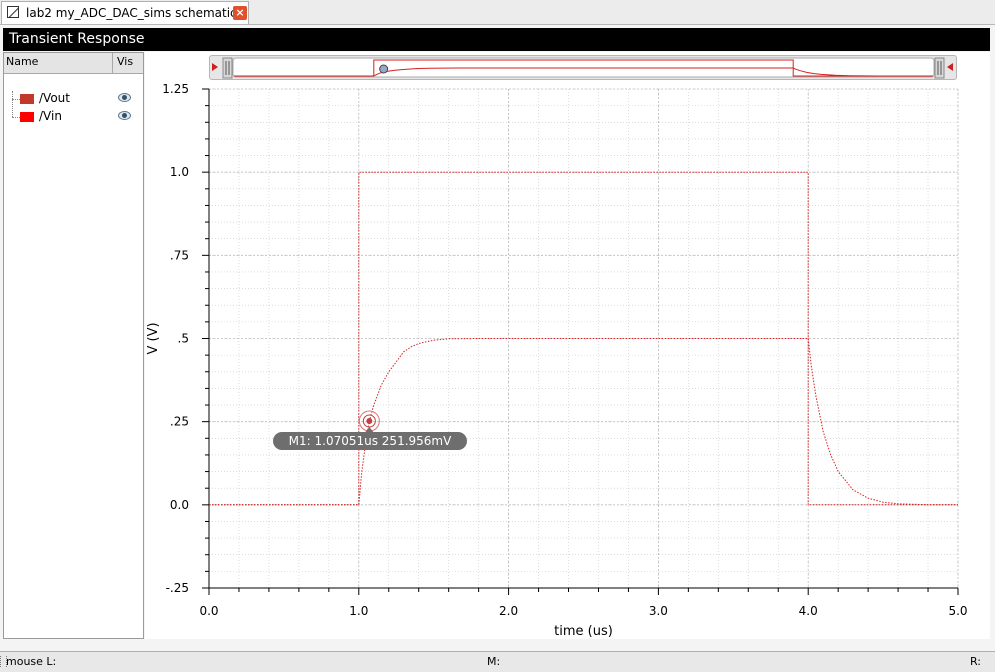 This screenshot has height=672, width=995. Describe the element at coordinates (175, 89) in the screenshot. I see `y-tick-label: 1.25` at that location.